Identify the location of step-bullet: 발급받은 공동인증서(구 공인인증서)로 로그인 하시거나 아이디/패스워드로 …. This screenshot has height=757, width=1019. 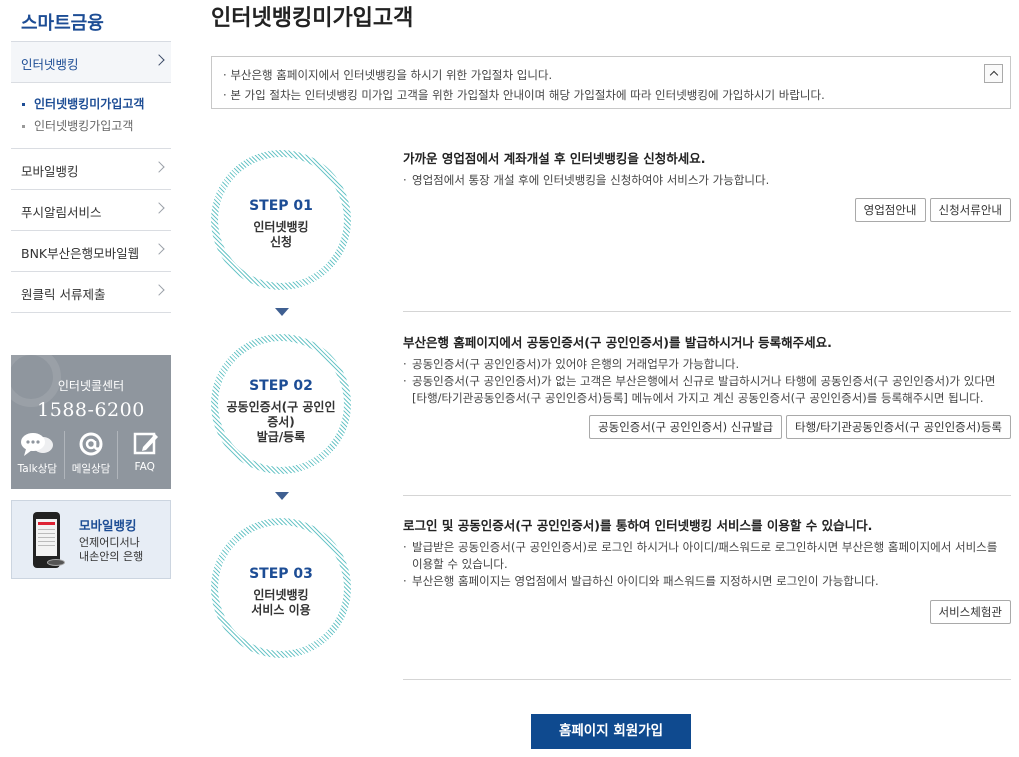
(707, 556).